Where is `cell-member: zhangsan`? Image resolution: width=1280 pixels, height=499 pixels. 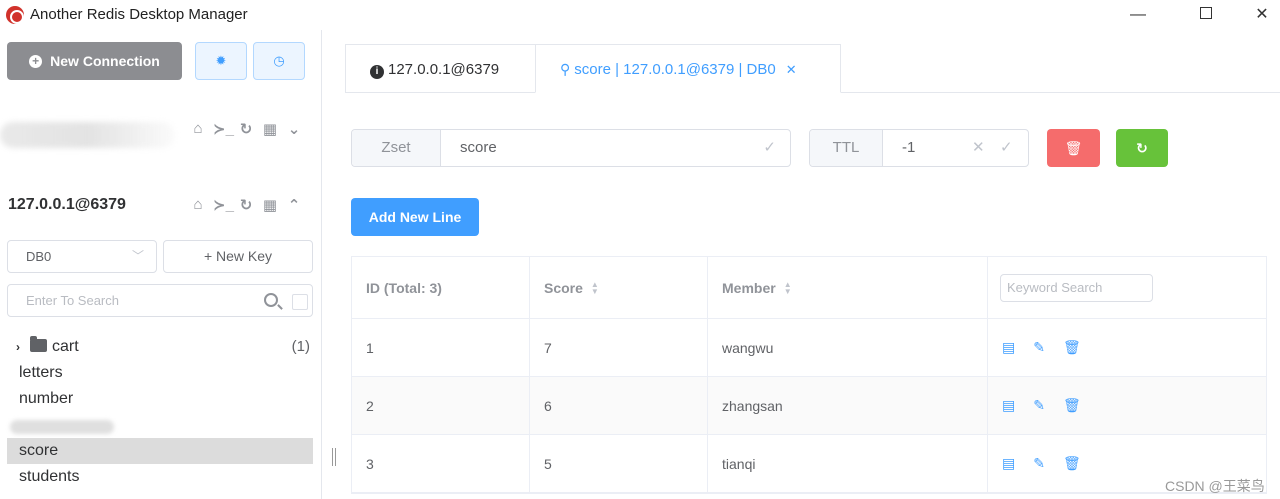 cell-member: zhangsan is located at coordinates (848, 405).